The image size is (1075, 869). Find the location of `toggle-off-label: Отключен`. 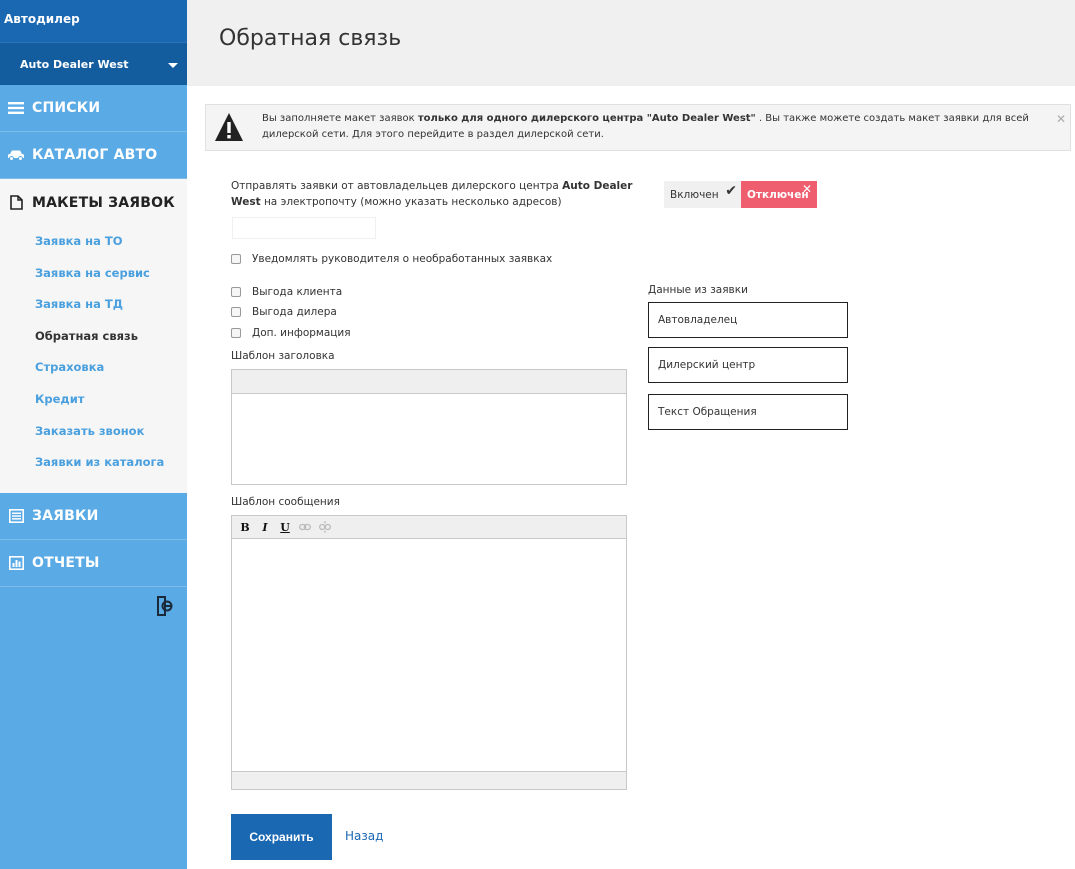

toggle-off-label: Отключен is located at coordinates (778, 194).